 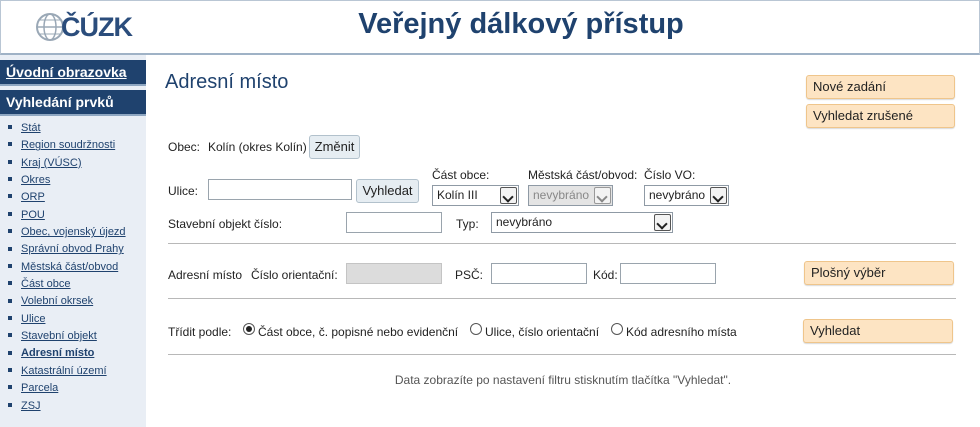 I want to click on cislo-orientacni-input, so click(x=394, y=273).